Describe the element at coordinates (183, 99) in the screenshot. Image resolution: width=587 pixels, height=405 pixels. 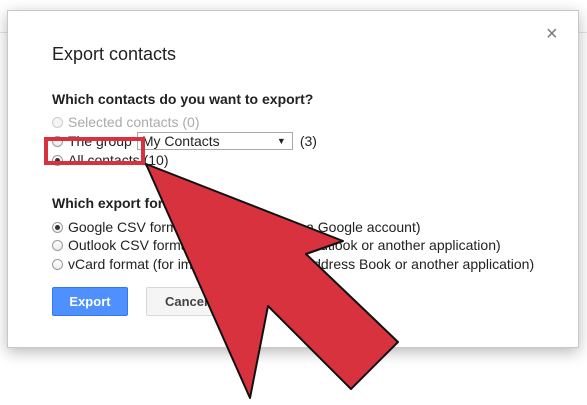
I see `contacts-question: Which contacts do you want to export?` at that location.